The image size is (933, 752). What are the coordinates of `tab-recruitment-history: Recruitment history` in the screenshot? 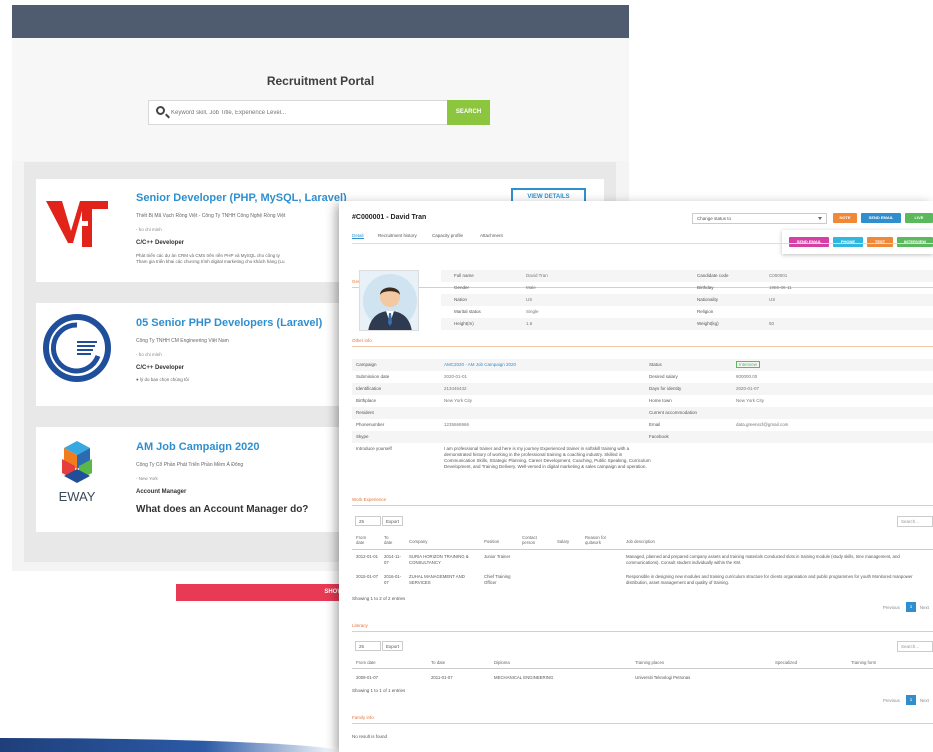 It's located at (397, 235).